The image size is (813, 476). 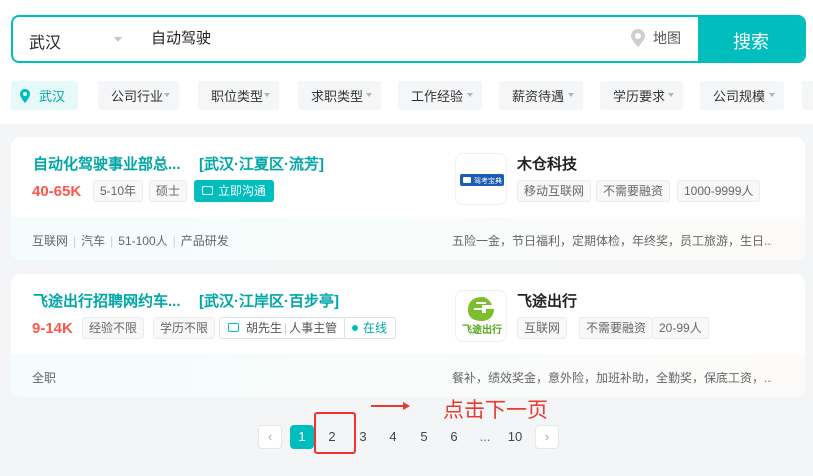 What do you see at coordinates (184, 328) in the screenshot?
I see `job-tag: 学历不限` at bounding box center [184, 328].